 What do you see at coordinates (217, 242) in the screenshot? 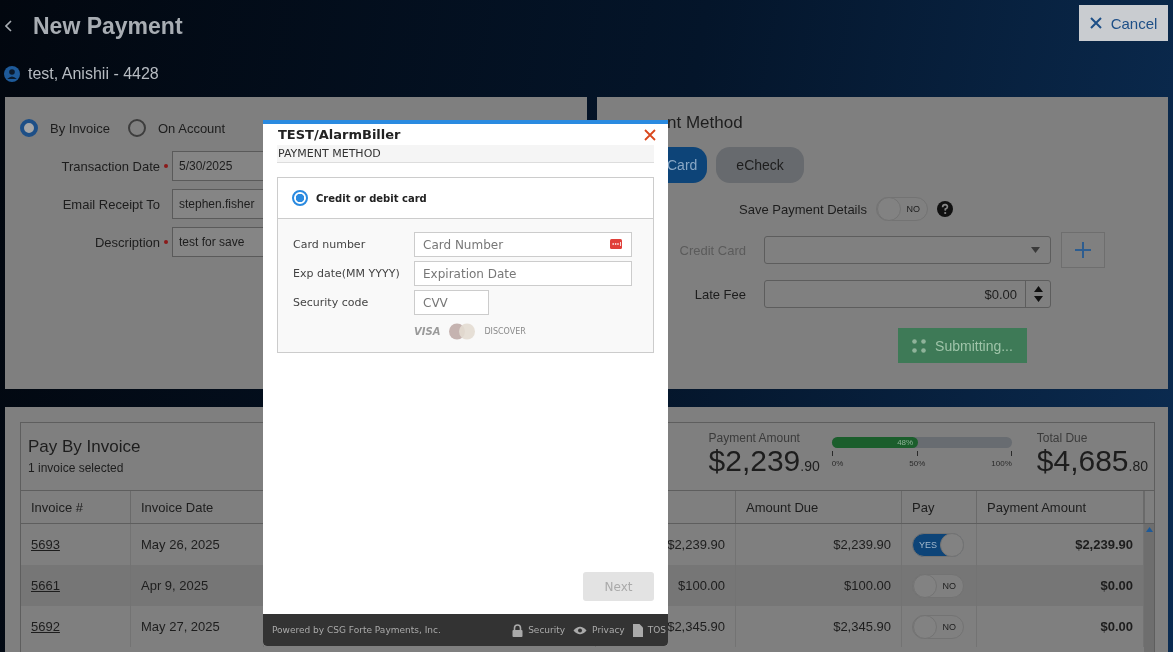
I see `input-field: test for save` at bounding box center [217, 242].